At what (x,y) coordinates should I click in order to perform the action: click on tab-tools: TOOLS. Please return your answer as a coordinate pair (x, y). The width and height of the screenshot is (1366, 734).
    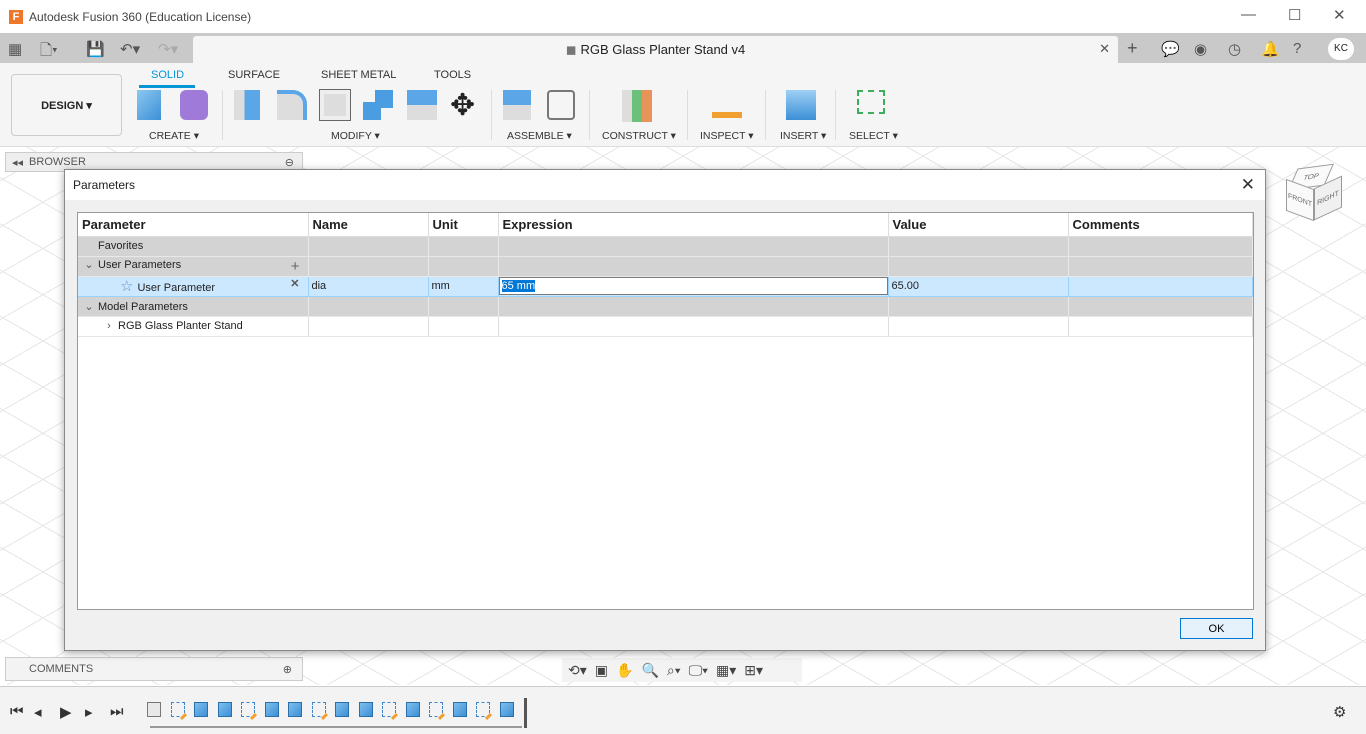
    Looking at the image, I should click on (452, 75).